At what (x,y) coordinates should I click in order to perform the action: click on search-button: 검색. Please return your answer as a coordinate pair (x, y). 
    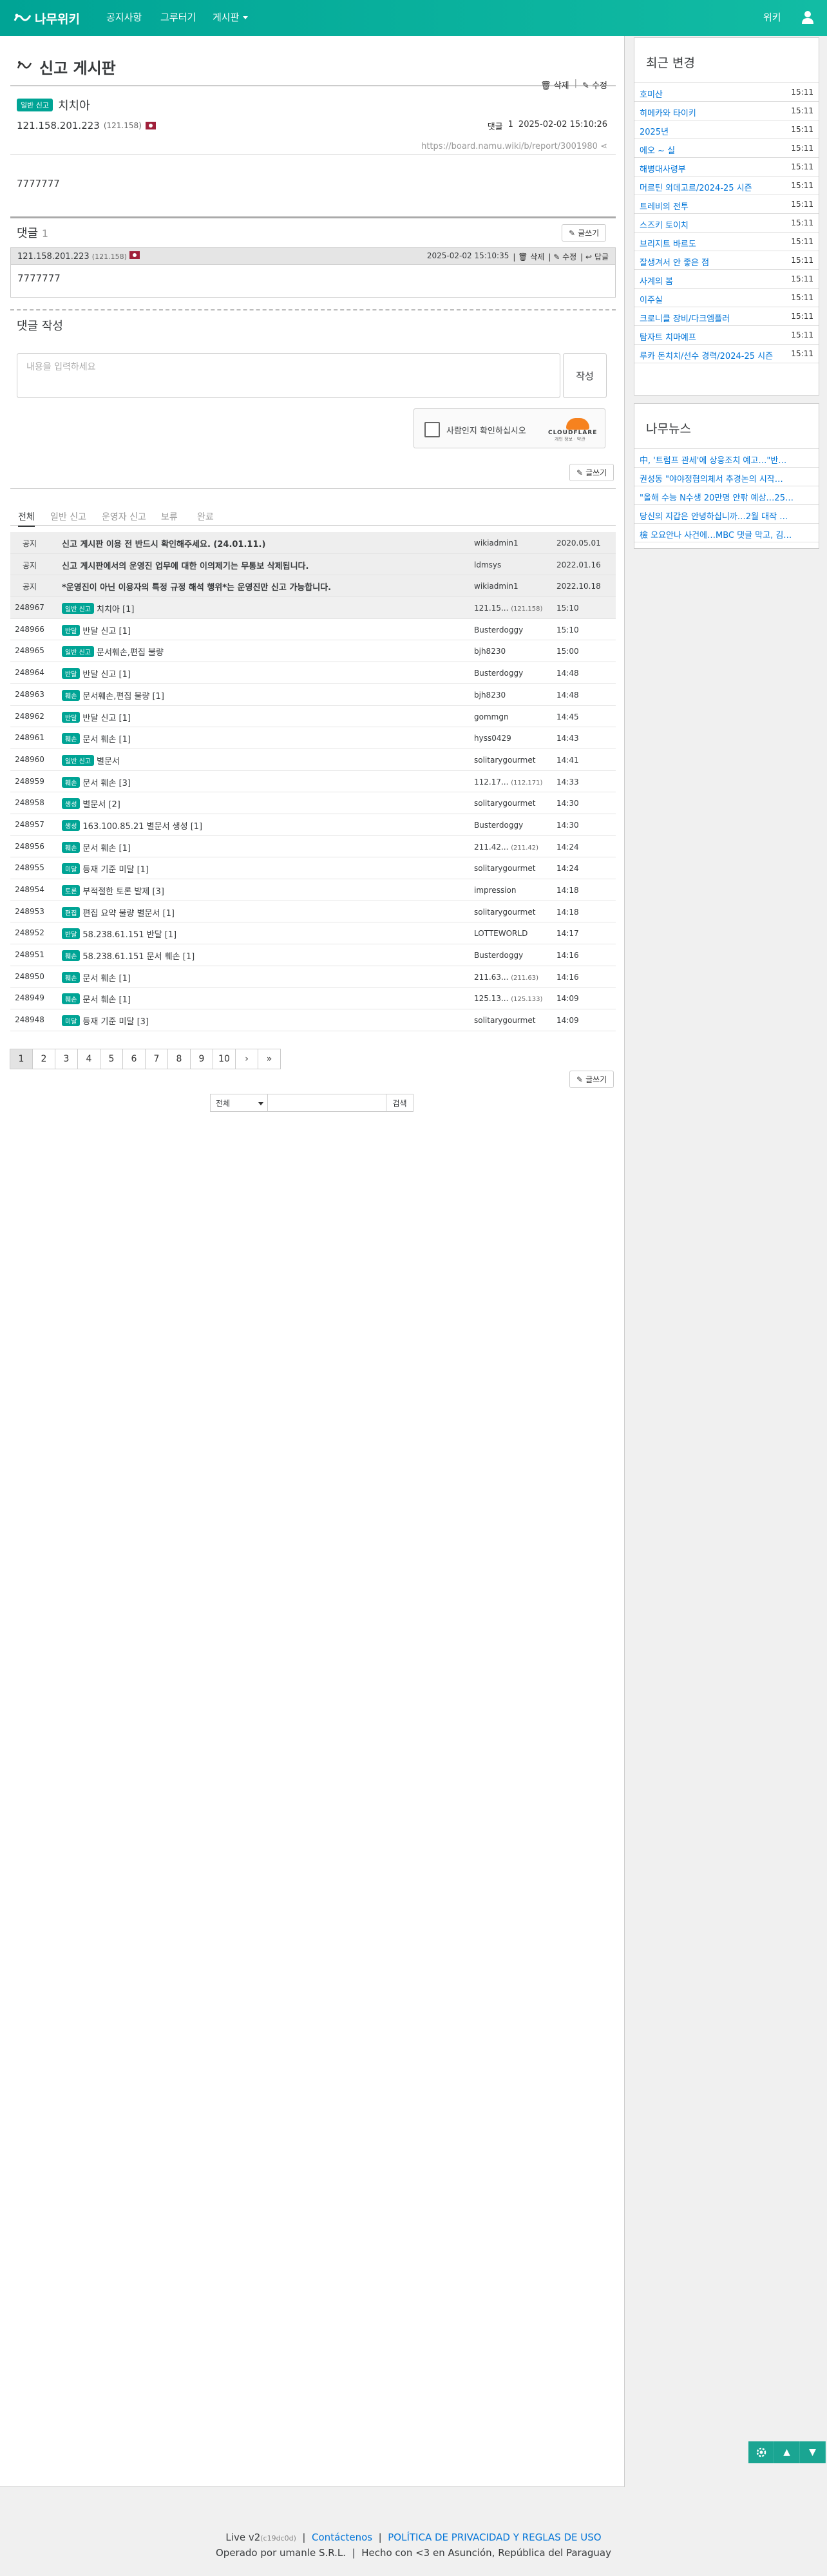
    Looking at the image, I should click on (400, 1103).